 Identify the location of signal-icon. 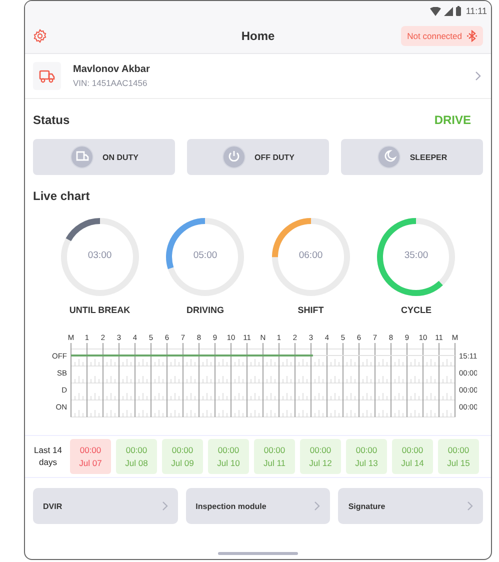
(448, 11).